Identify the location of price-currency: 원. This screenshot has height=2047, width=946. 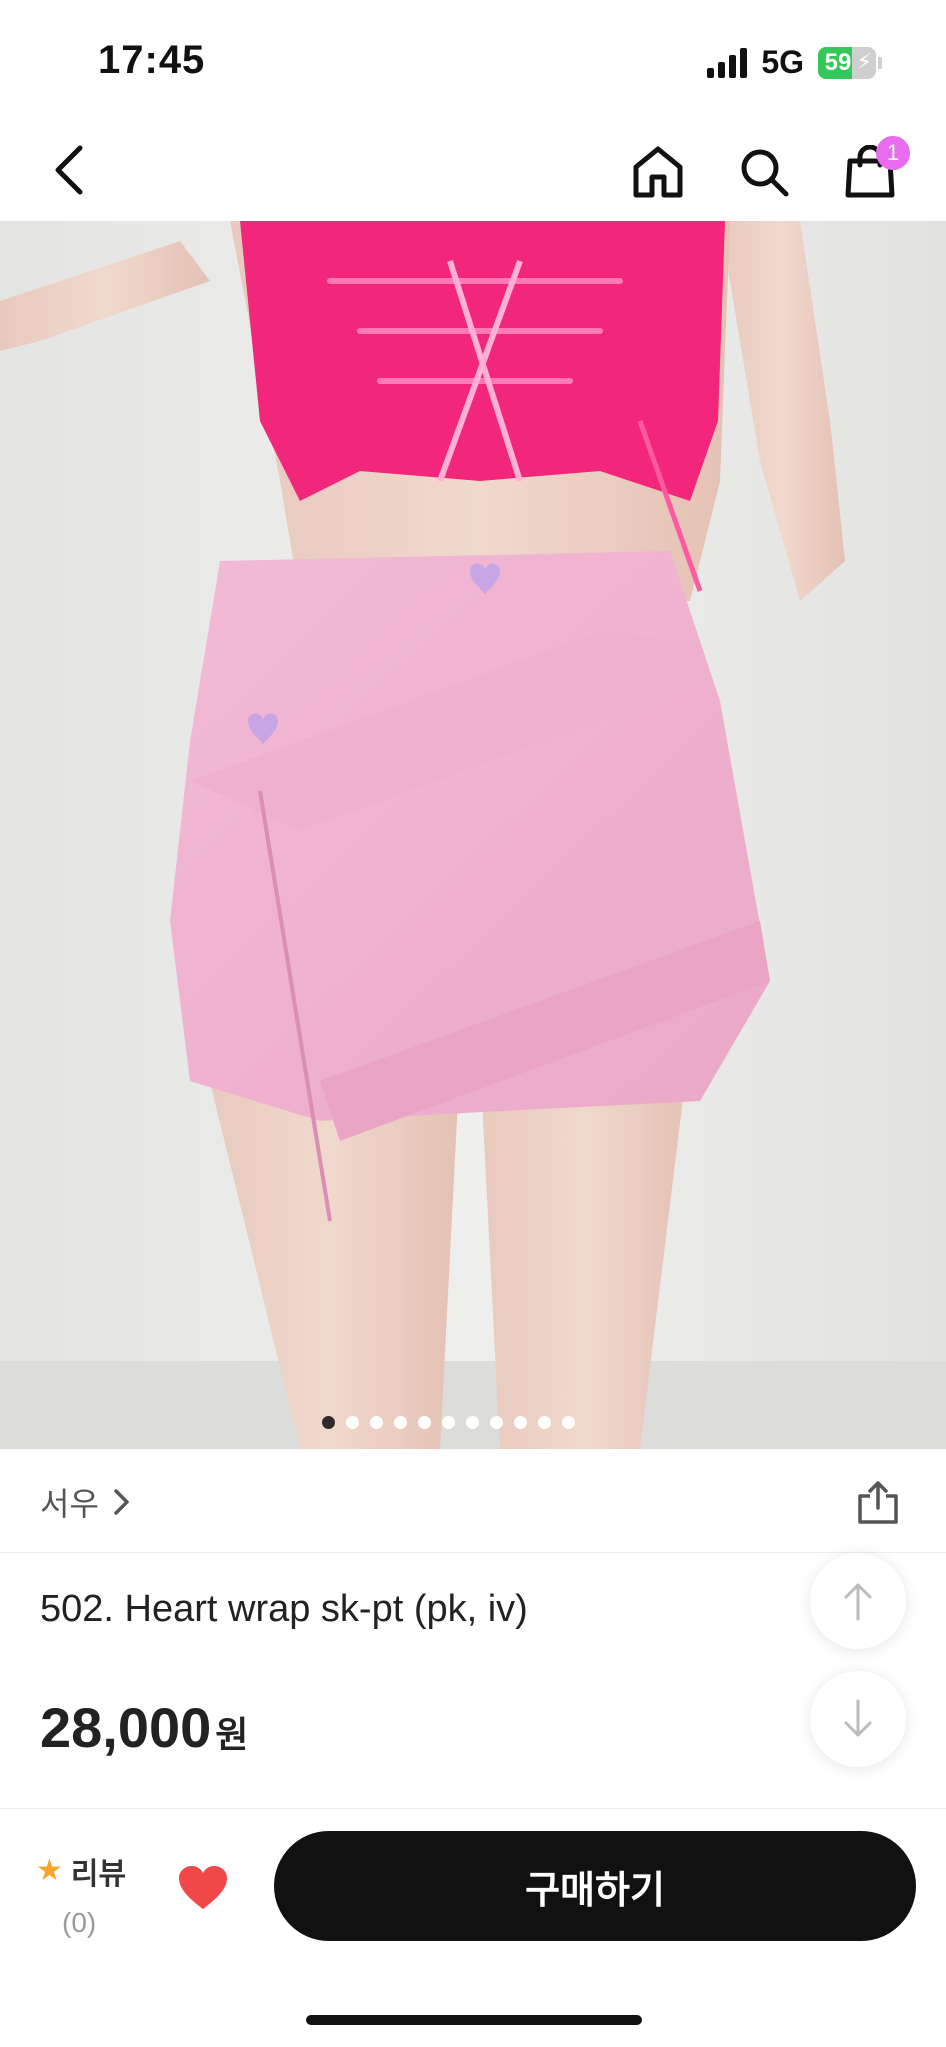
(232, 1734).